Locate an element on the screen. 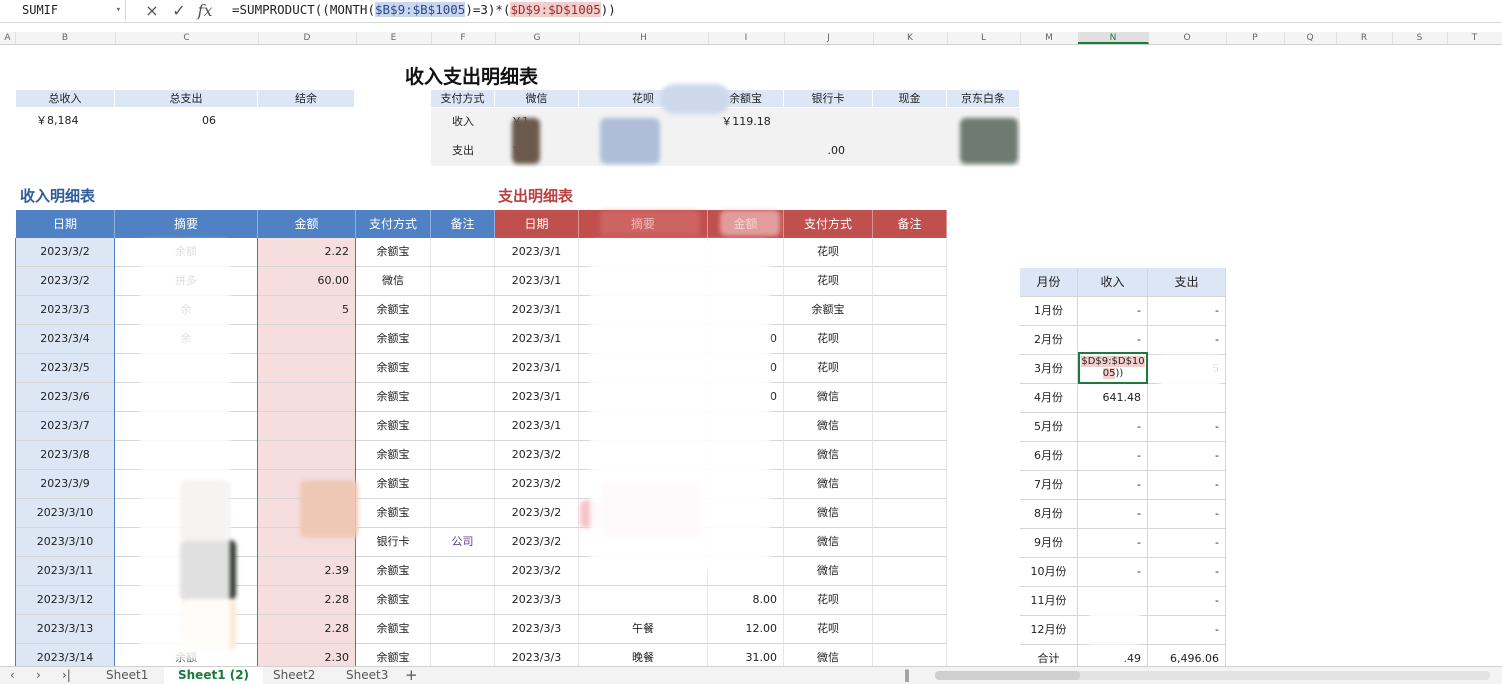 This screenshot has width=1502, height=684. income-header: 备注 is located at coordinates (463, 224).